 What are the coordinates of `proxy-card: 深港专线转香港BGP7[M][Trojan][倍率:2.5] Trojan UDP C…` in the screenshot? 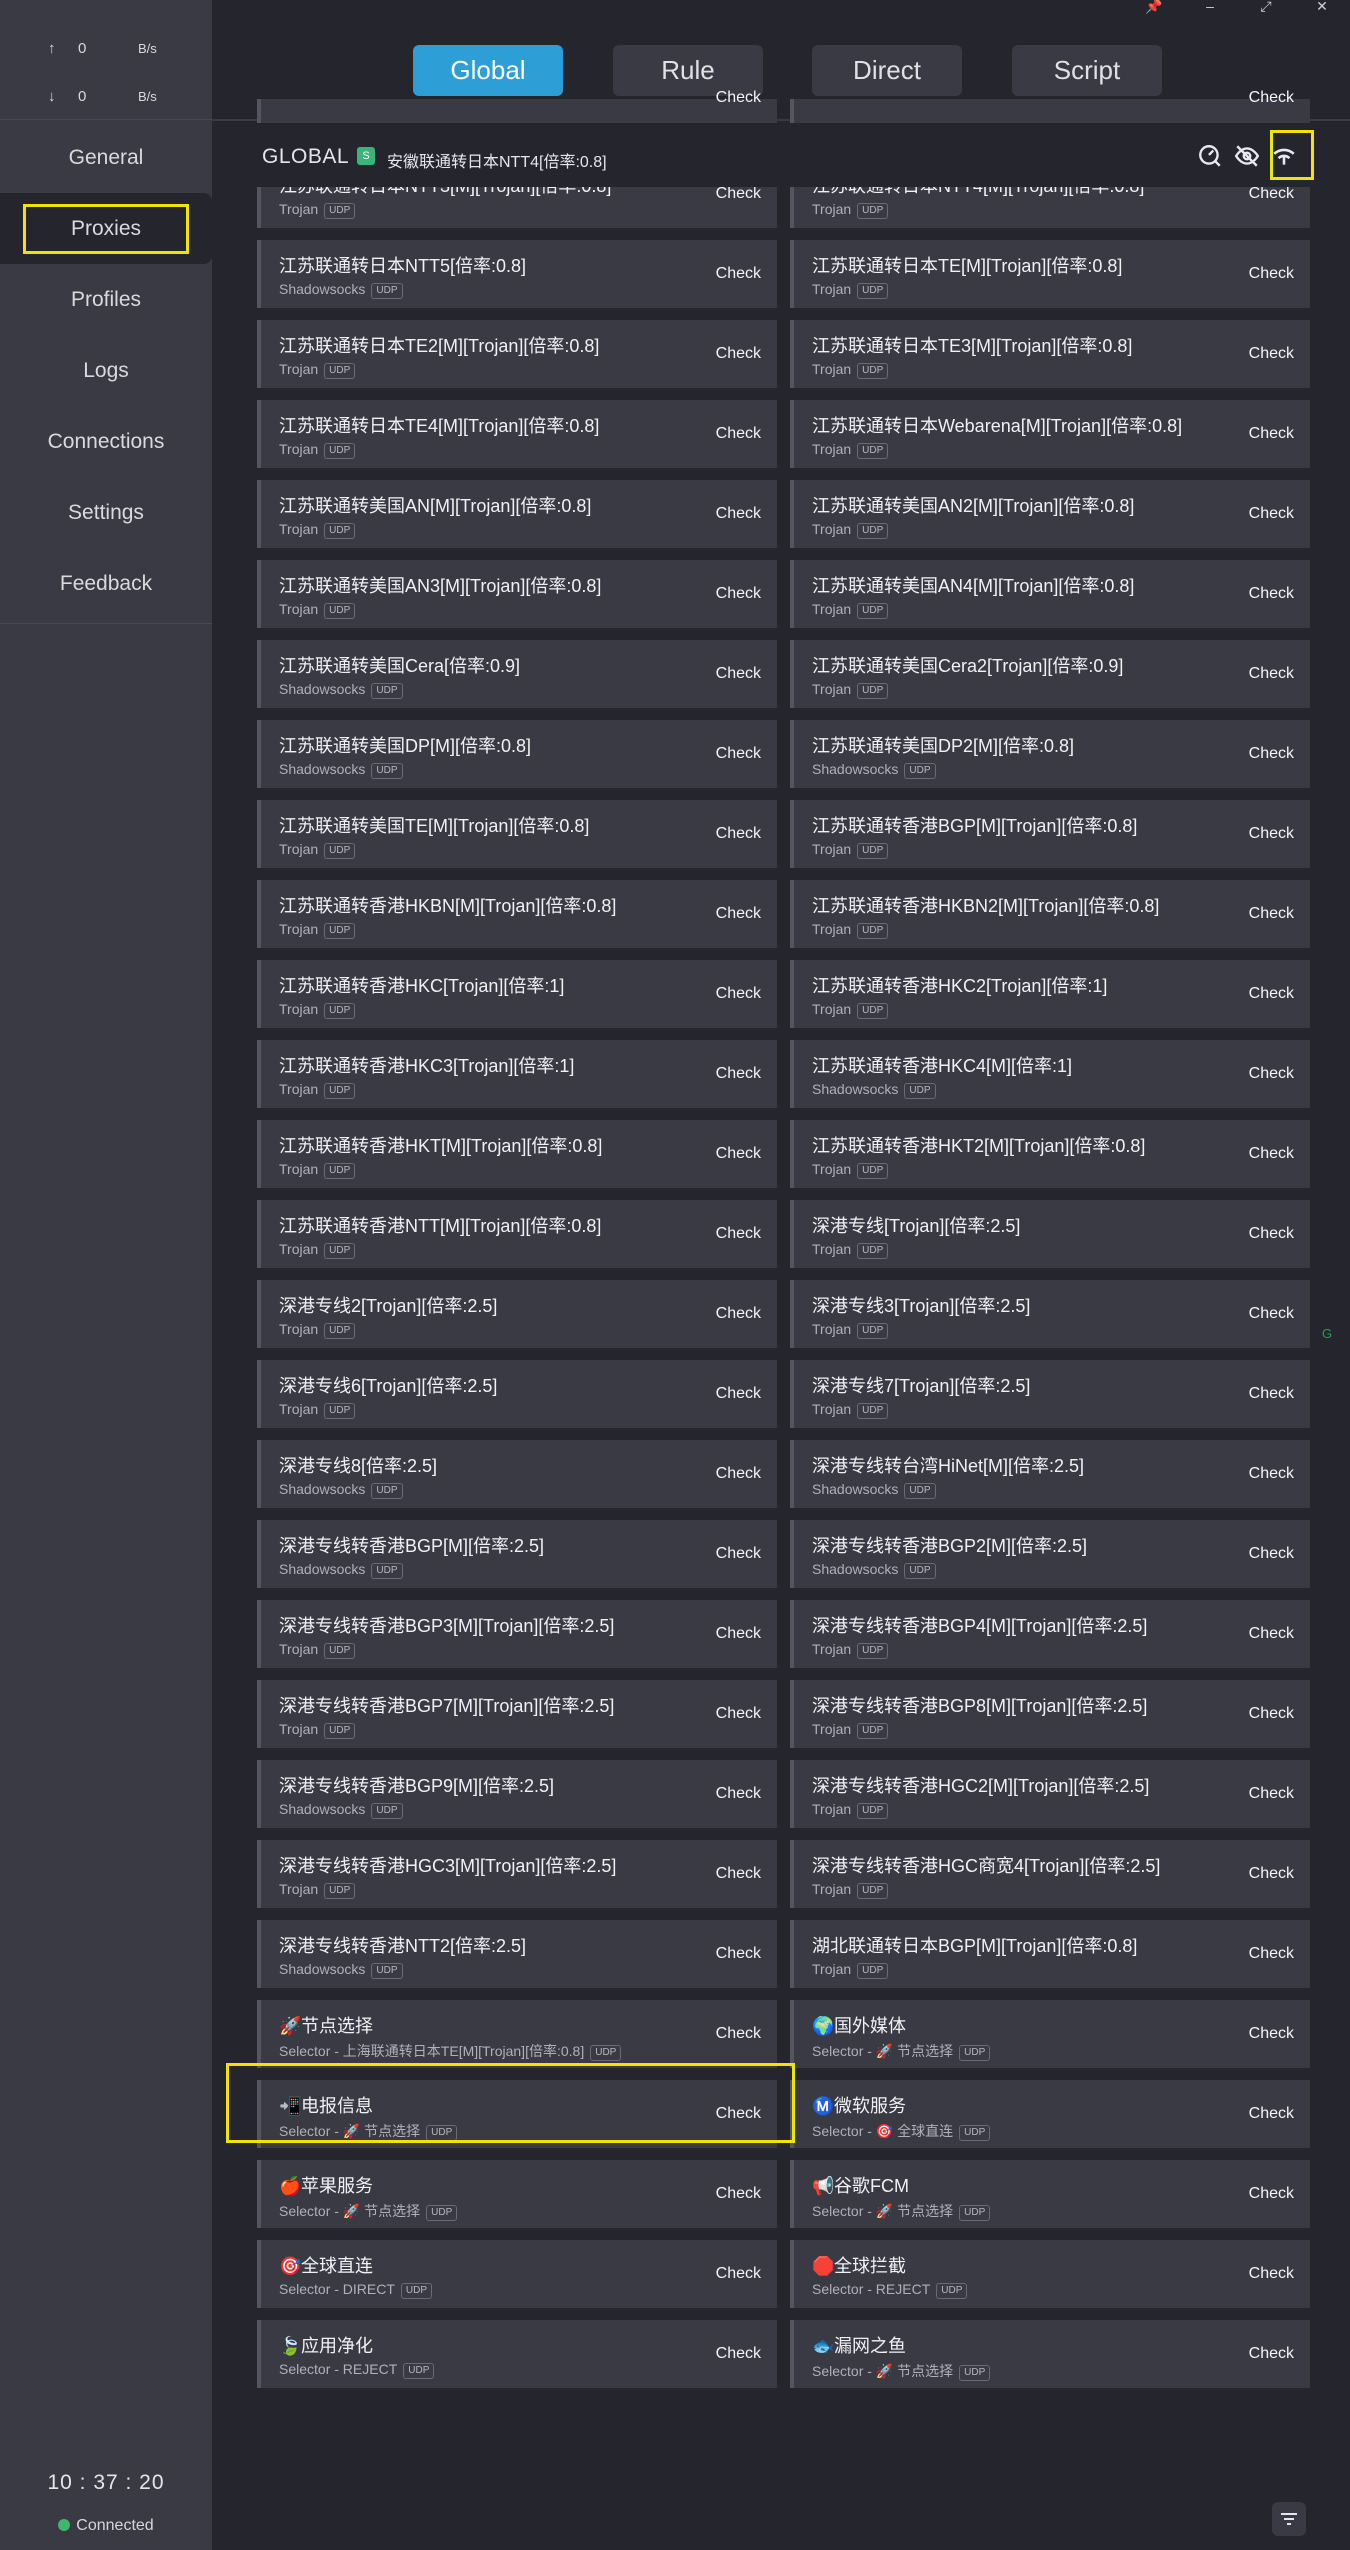 It's located at (517, 1714).